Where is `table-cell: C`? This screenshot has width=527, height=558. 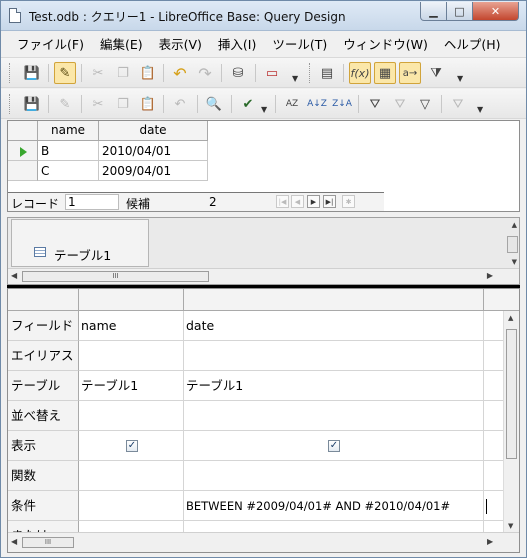
table-cell: C is located at coordinates (68, 171).